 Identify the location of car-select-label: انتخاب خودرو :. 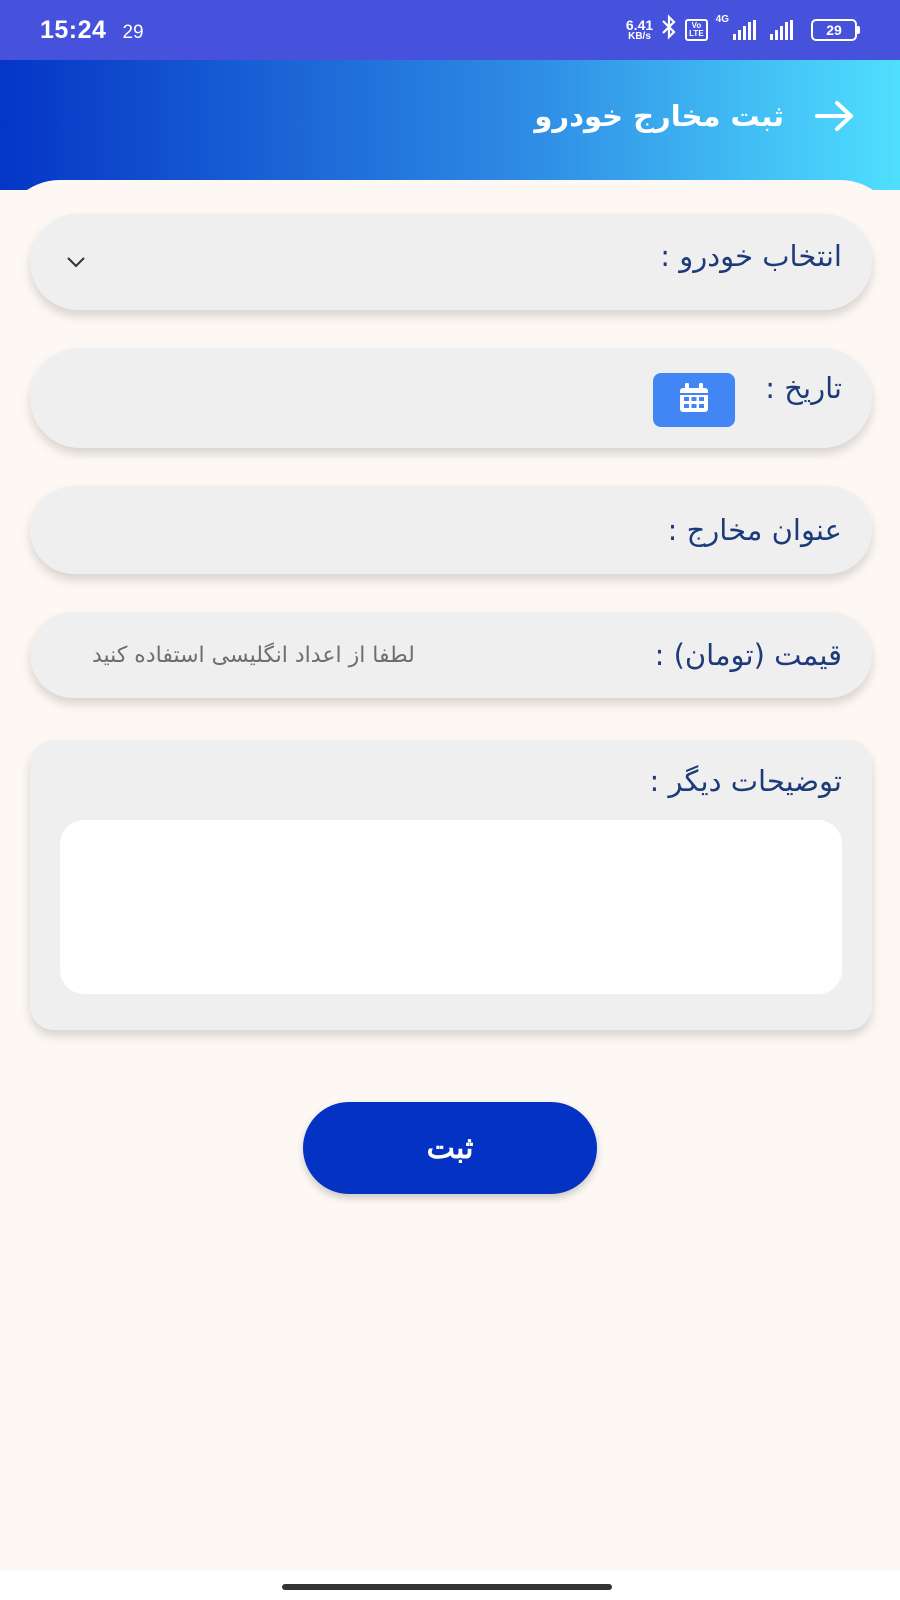
(751, 256).